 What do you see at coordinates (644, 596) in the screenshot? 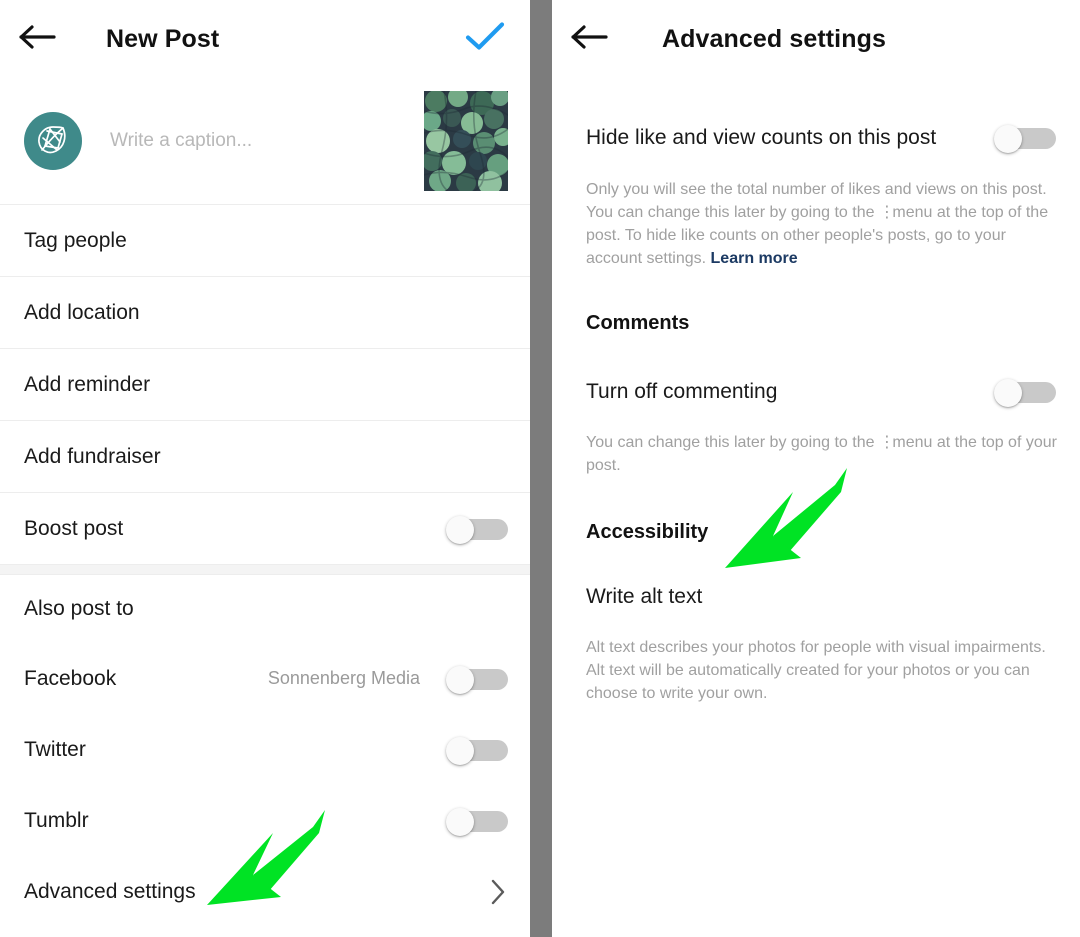
I see `write-alt-text-label: Write alt text` at bounding box center [644, 596].